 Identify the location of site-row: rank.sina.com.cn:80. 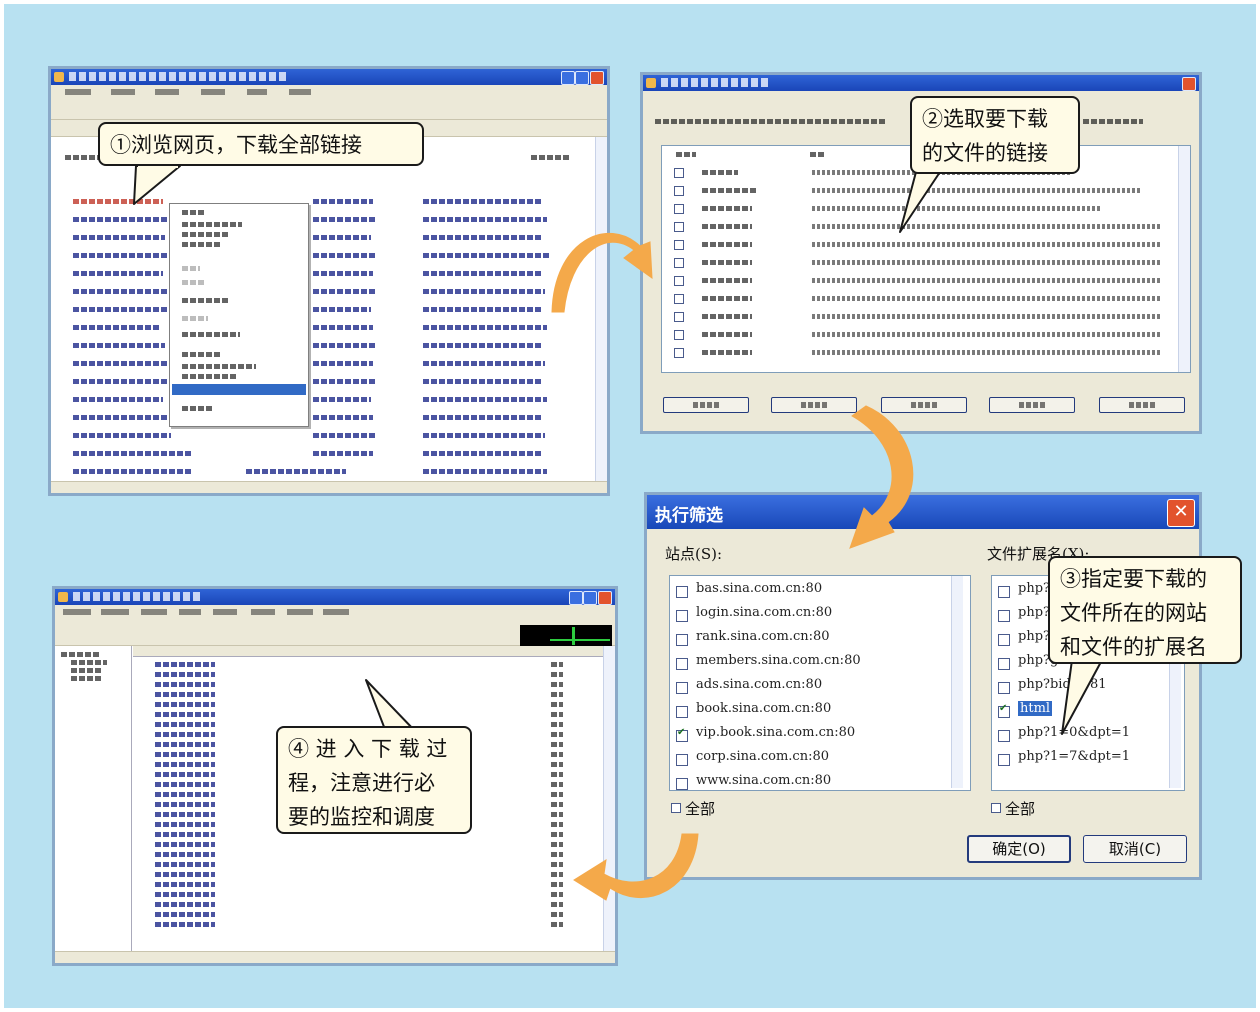
(813, 640).